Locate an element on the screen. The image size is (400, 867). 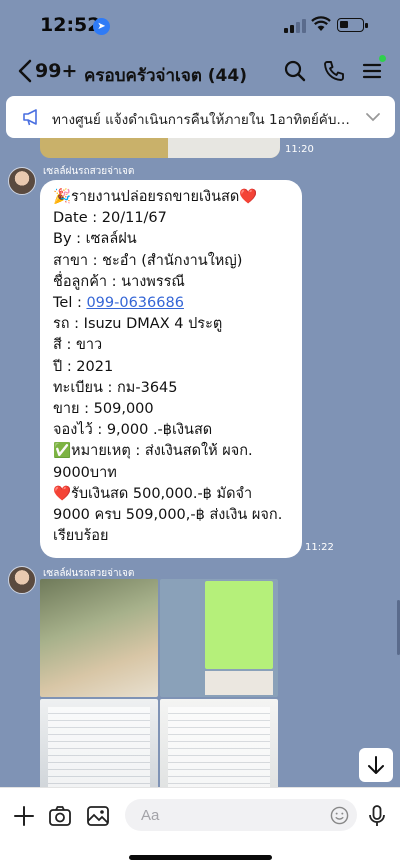
message-time: 11:22 is located at coordinates (319, 547).